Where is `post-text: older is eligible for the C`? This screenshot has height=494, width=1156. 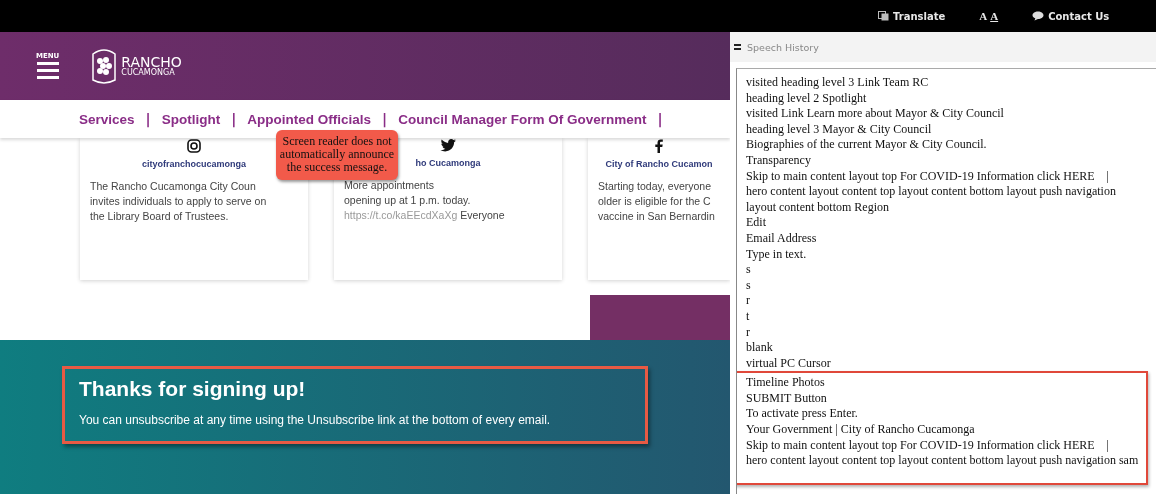 post-text: older is eligible for the C is located at coordinates (655, 202).